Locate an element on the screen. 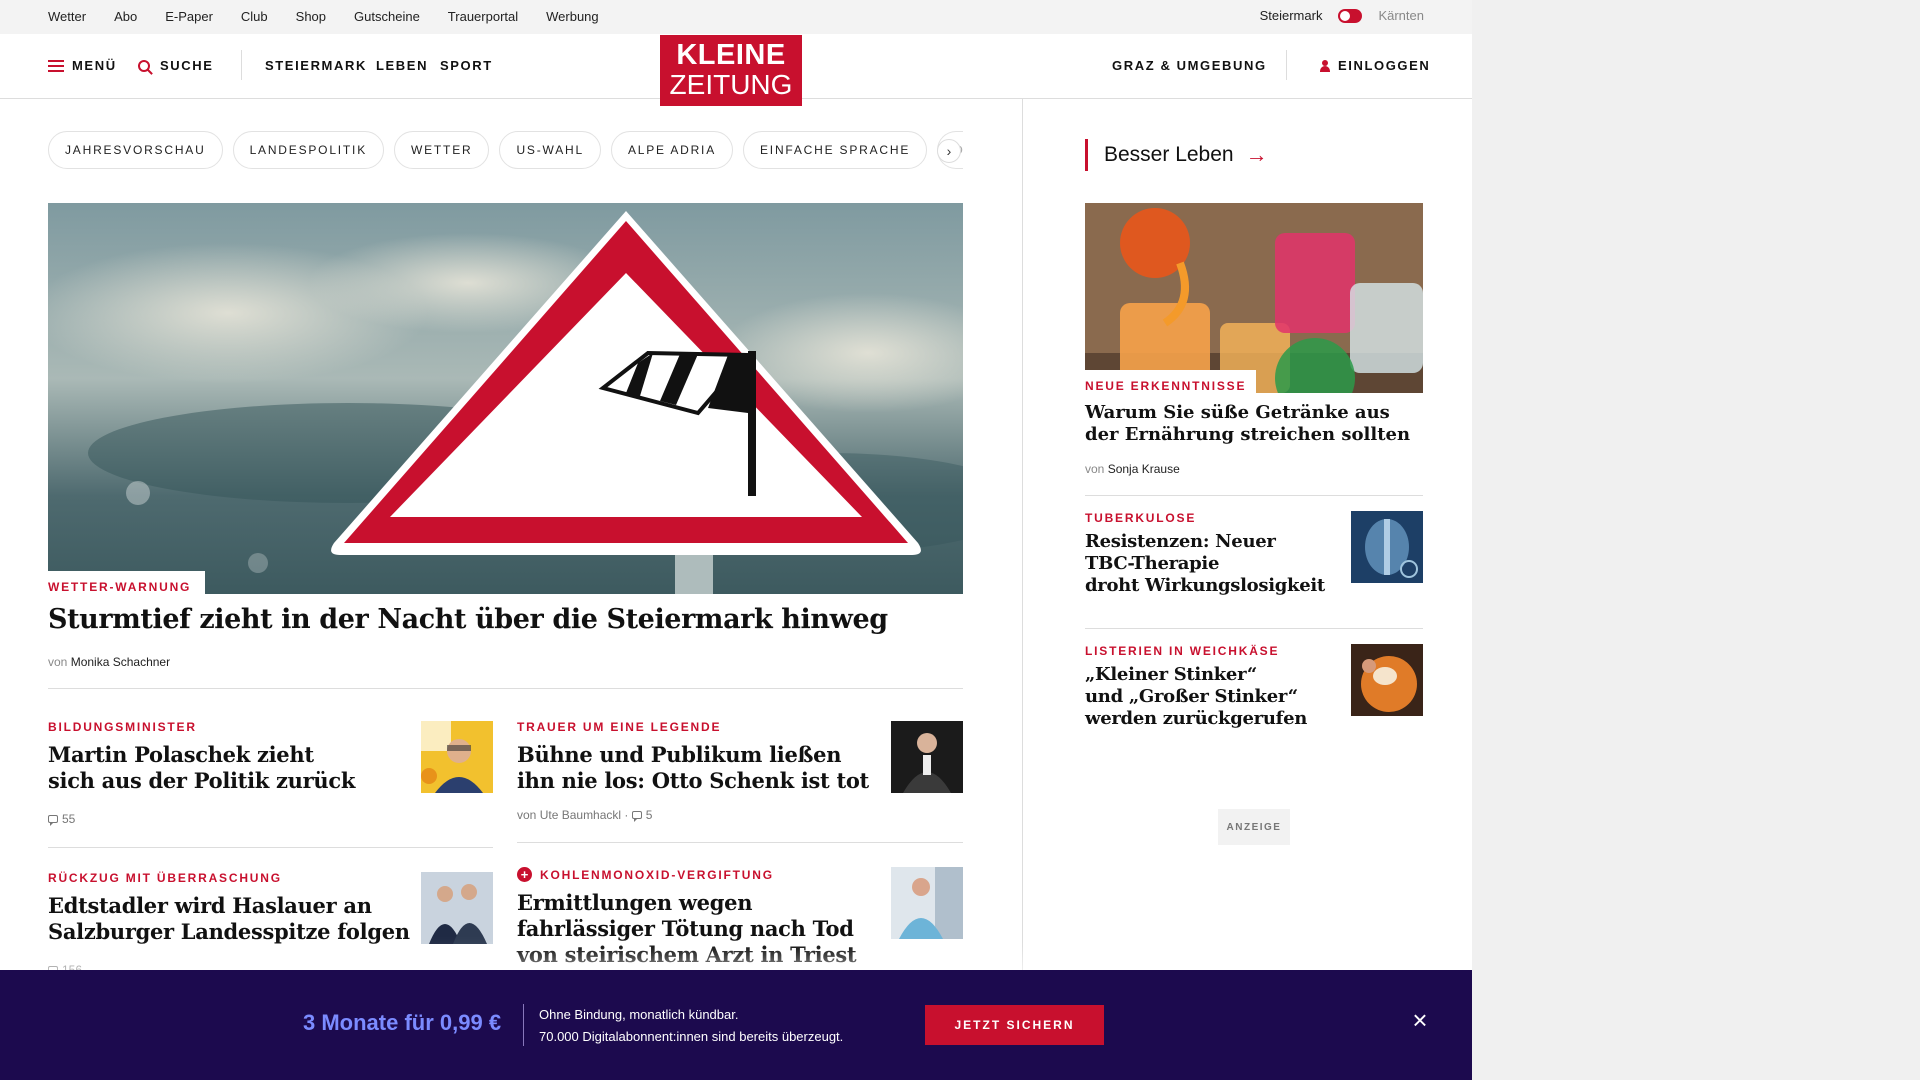 This screenshot has width=1920, height=1080. utility-link-shop: Shop is located at coordinates (311, 16).